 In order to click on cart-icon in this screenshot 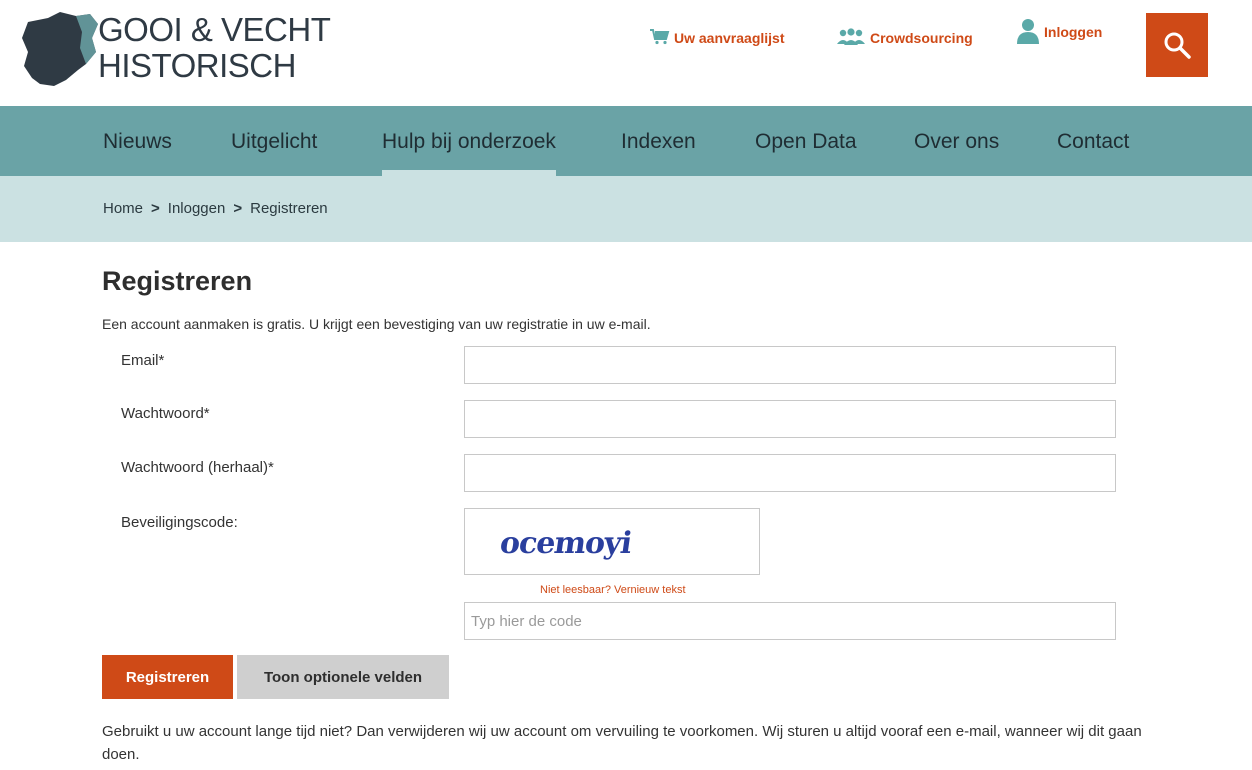, I will do `click(660, 38)`.